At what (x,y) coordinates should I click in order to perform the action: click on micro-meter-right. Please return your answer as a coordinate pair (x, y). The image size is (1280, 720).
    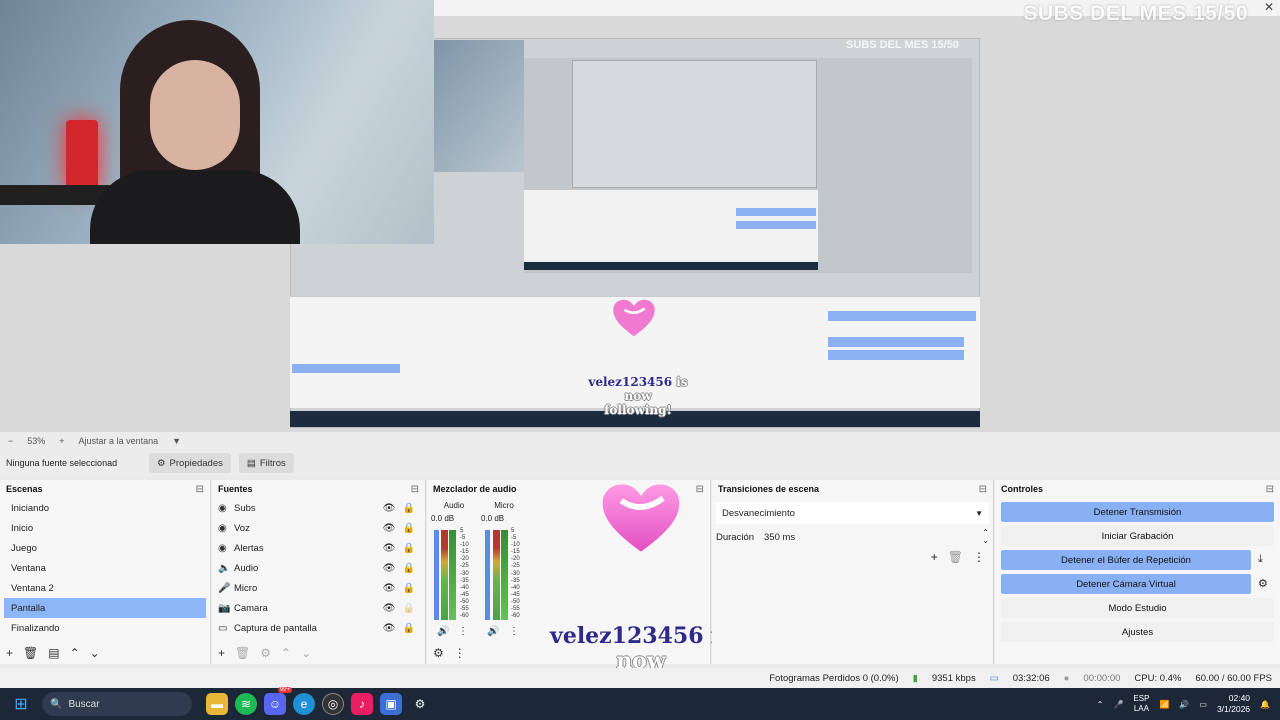
    Looking at the image, I should click on (504, 575).